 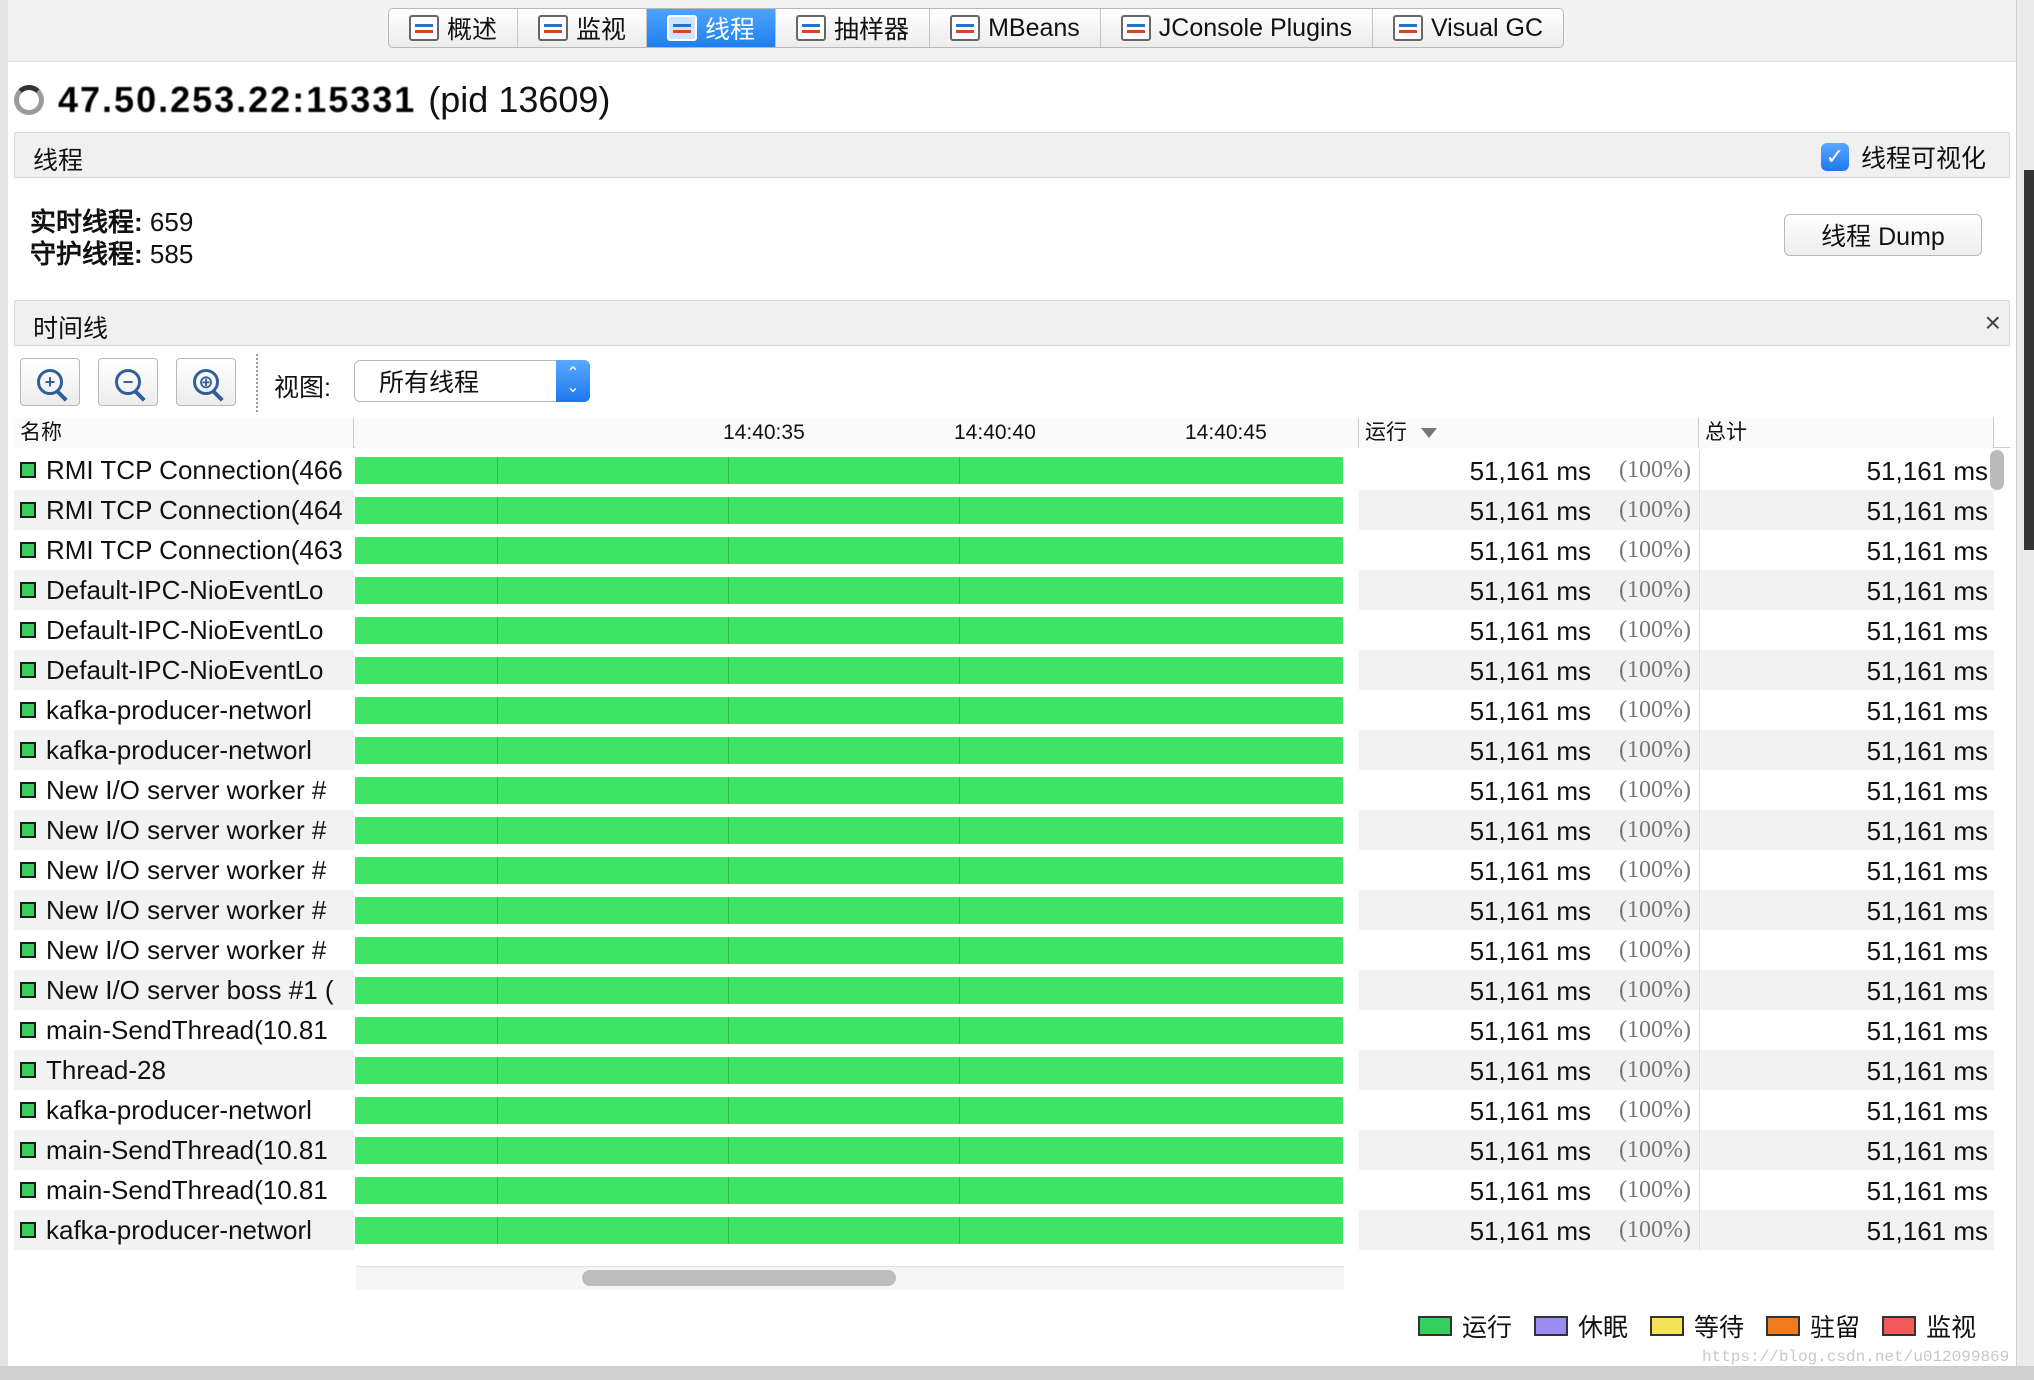 I want to click on thread-name-cell: New I/O server worker #, so click(x=184, y=870).